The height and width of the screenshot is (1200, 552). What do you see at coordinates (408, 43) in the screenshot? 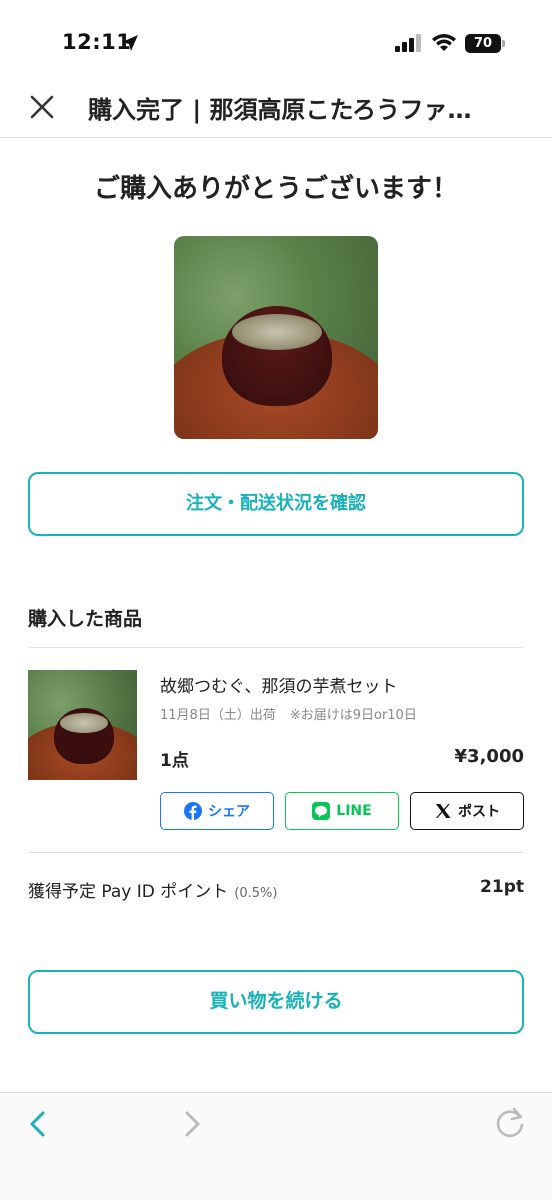
I see `signal-icon` at bounding box center [408, 43].